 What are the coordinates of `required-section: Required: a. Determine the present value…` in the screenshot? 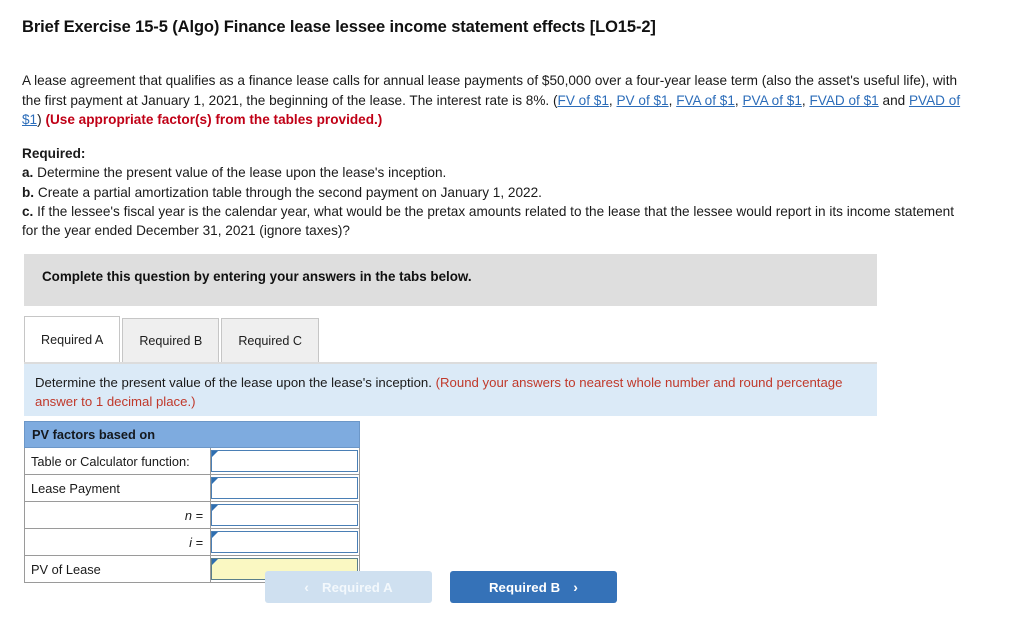 It's located at (494, 192).